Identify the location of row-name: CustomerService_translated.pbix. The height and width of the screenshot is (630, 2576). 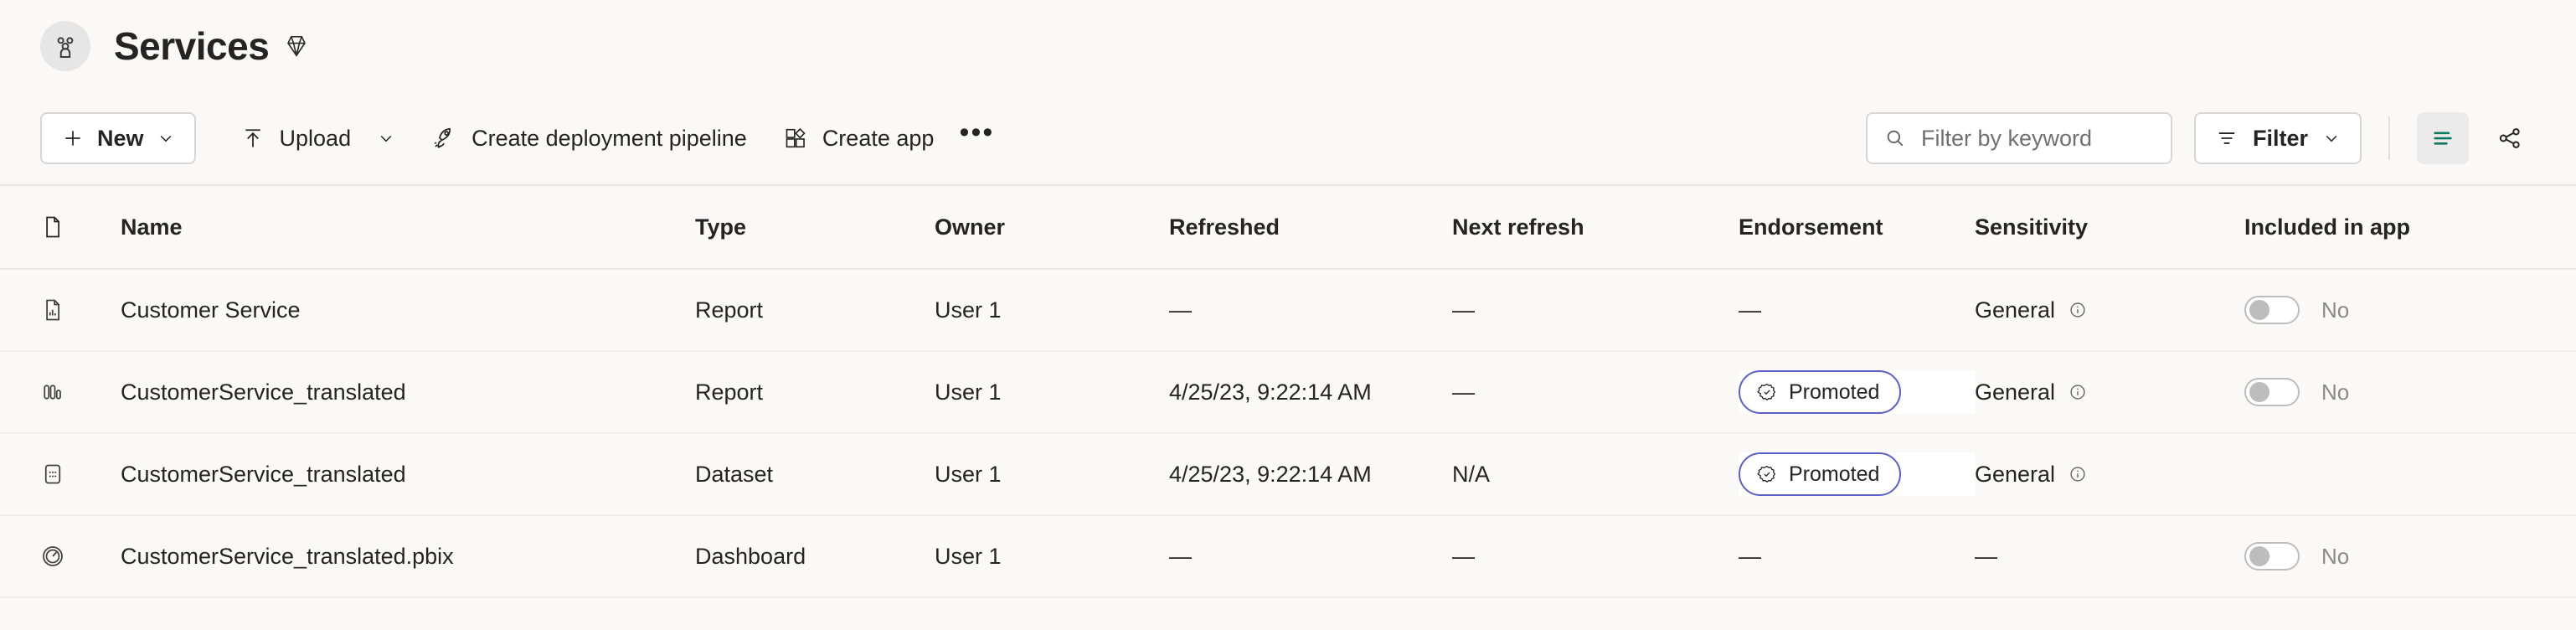
(408, 557).